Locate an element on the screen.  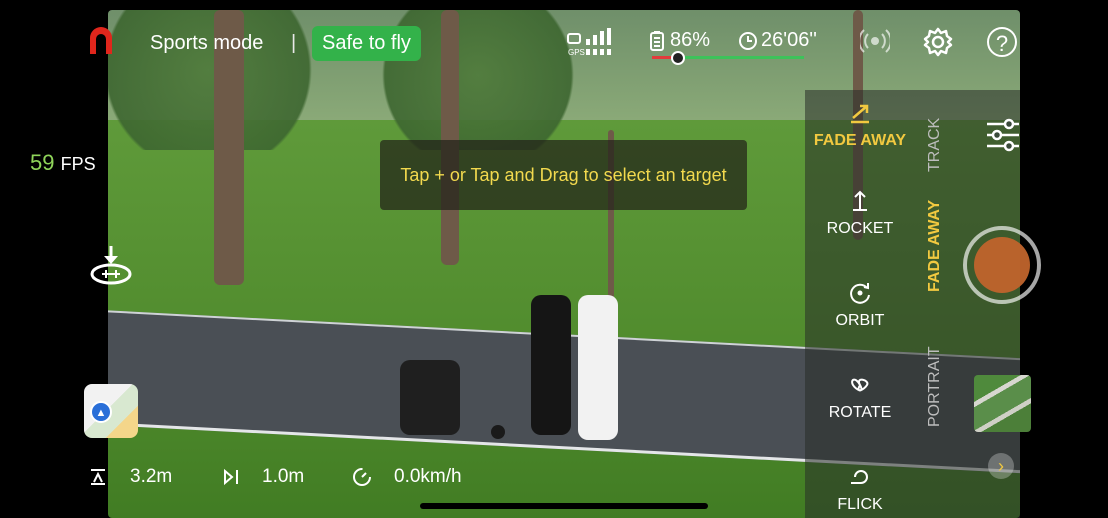
mode-rocket: ROCKET is located at coordinates (860, 213).